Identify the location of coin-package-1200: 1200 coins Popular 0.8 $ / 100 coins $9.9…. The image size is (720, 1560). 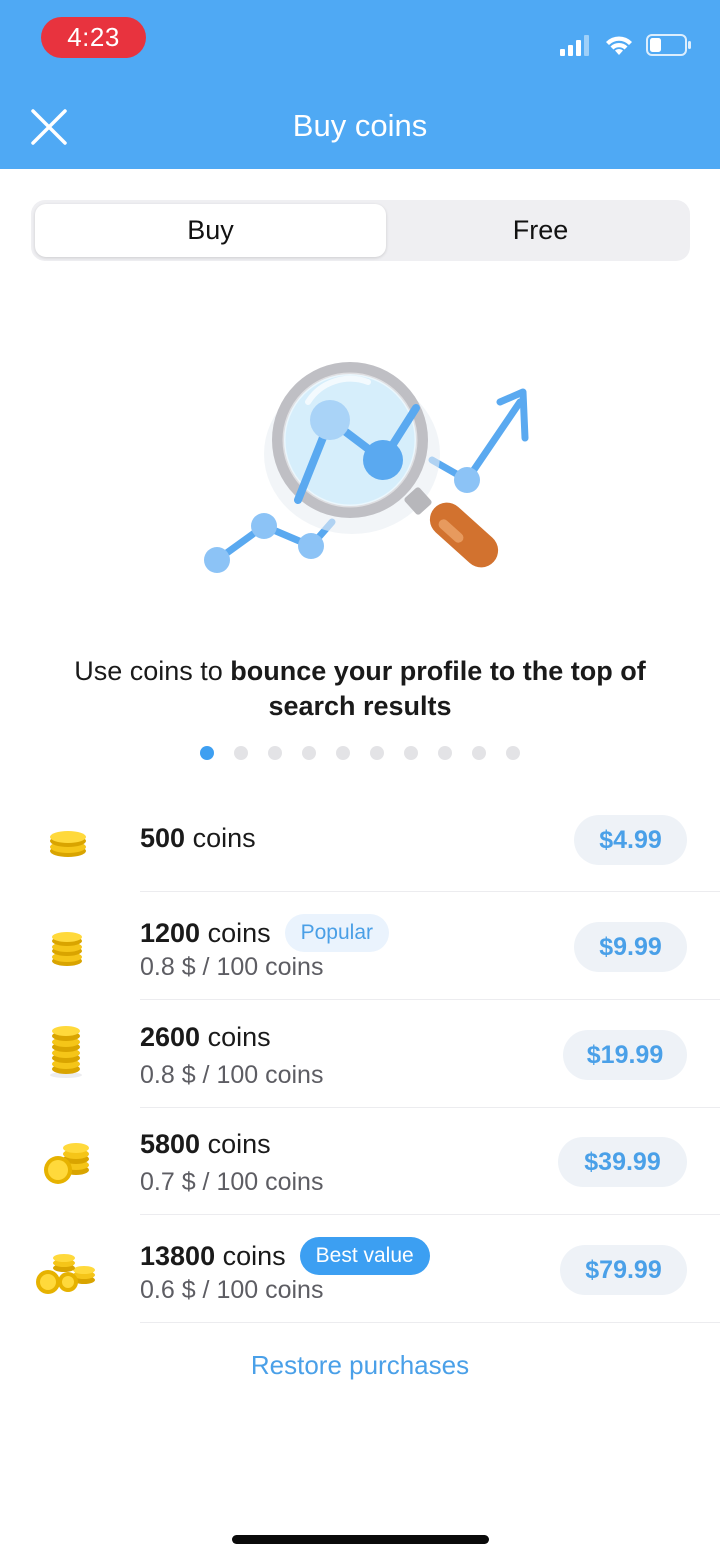
(360, 946).